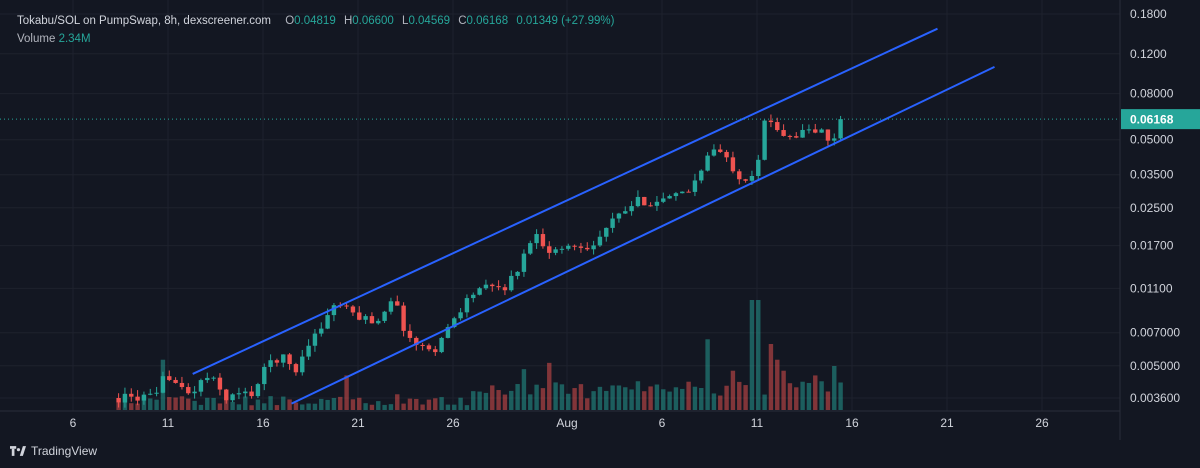 This screenshot has width=1200, height=468. Describe the element at coordinates (373, 21) in the screenshot. I see `high-value: 0.06600` at that location.